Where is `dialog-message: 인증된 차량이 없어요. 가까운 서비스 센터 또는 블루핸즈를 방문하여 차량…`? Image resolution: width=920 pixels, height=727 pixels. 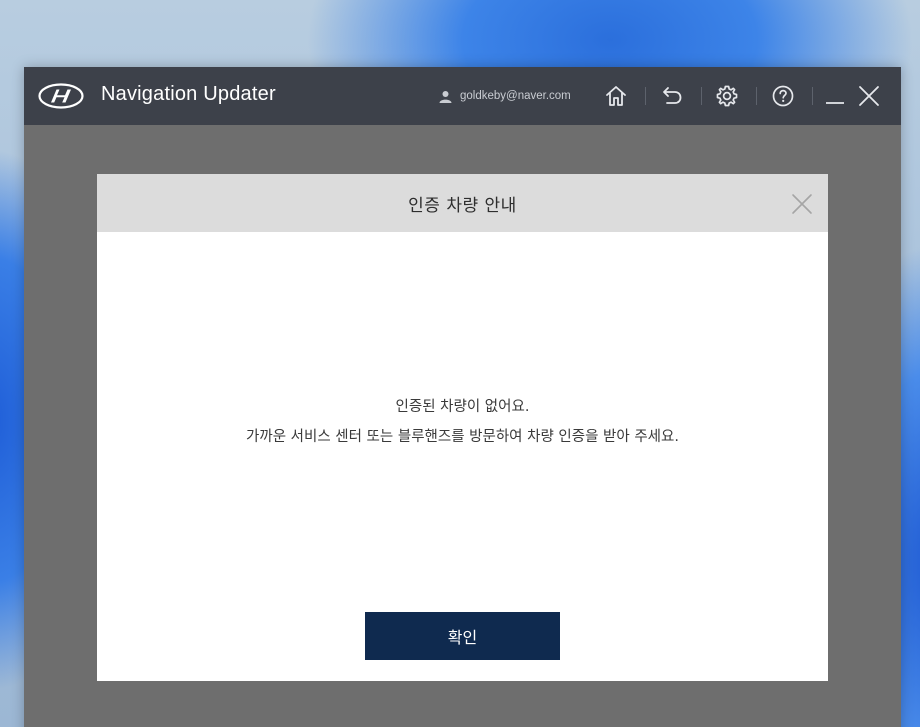 dialog-message: 인증된 차량이 없어요. 가까운 서비스 센터 또는 블루핸즈를 방문하여 차량… is located at coordinates (462, 422).